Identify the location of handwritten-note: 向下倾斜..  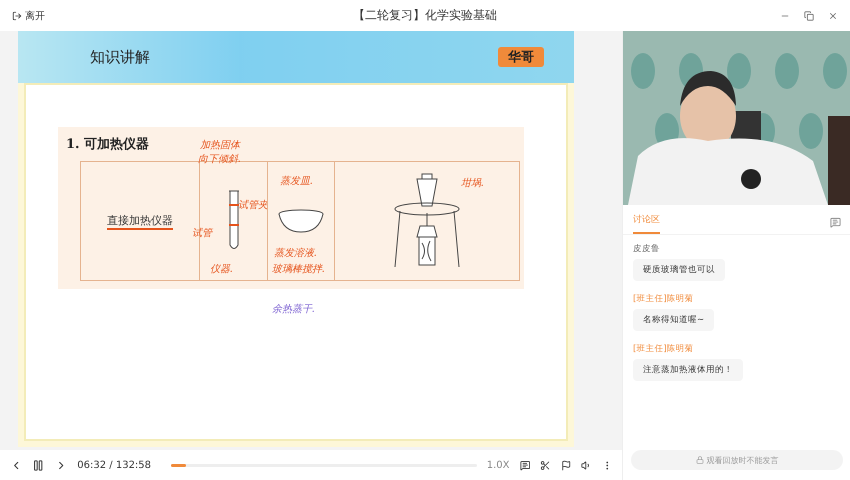
(220, 159).